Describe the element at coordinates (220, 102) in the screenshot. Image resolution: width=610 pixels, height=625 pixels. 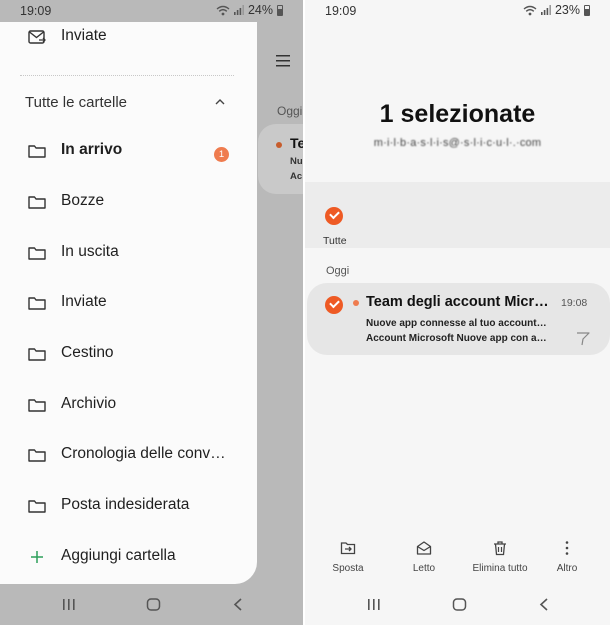
I see `chevron-up-icon` at that location.